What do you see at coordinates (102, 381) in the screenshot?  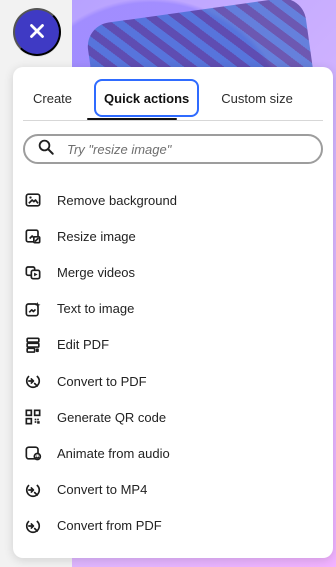 I see `quick-action-label: Convert to PDF` at bounding box center [102, 381].